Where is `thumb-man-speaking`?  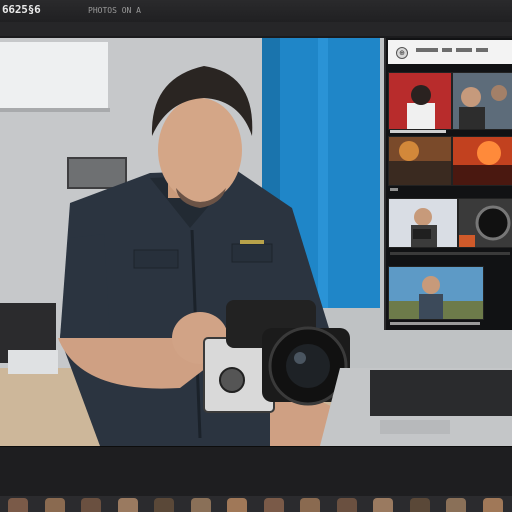 thumb-man-speaking is located at coordinates (420, 101).